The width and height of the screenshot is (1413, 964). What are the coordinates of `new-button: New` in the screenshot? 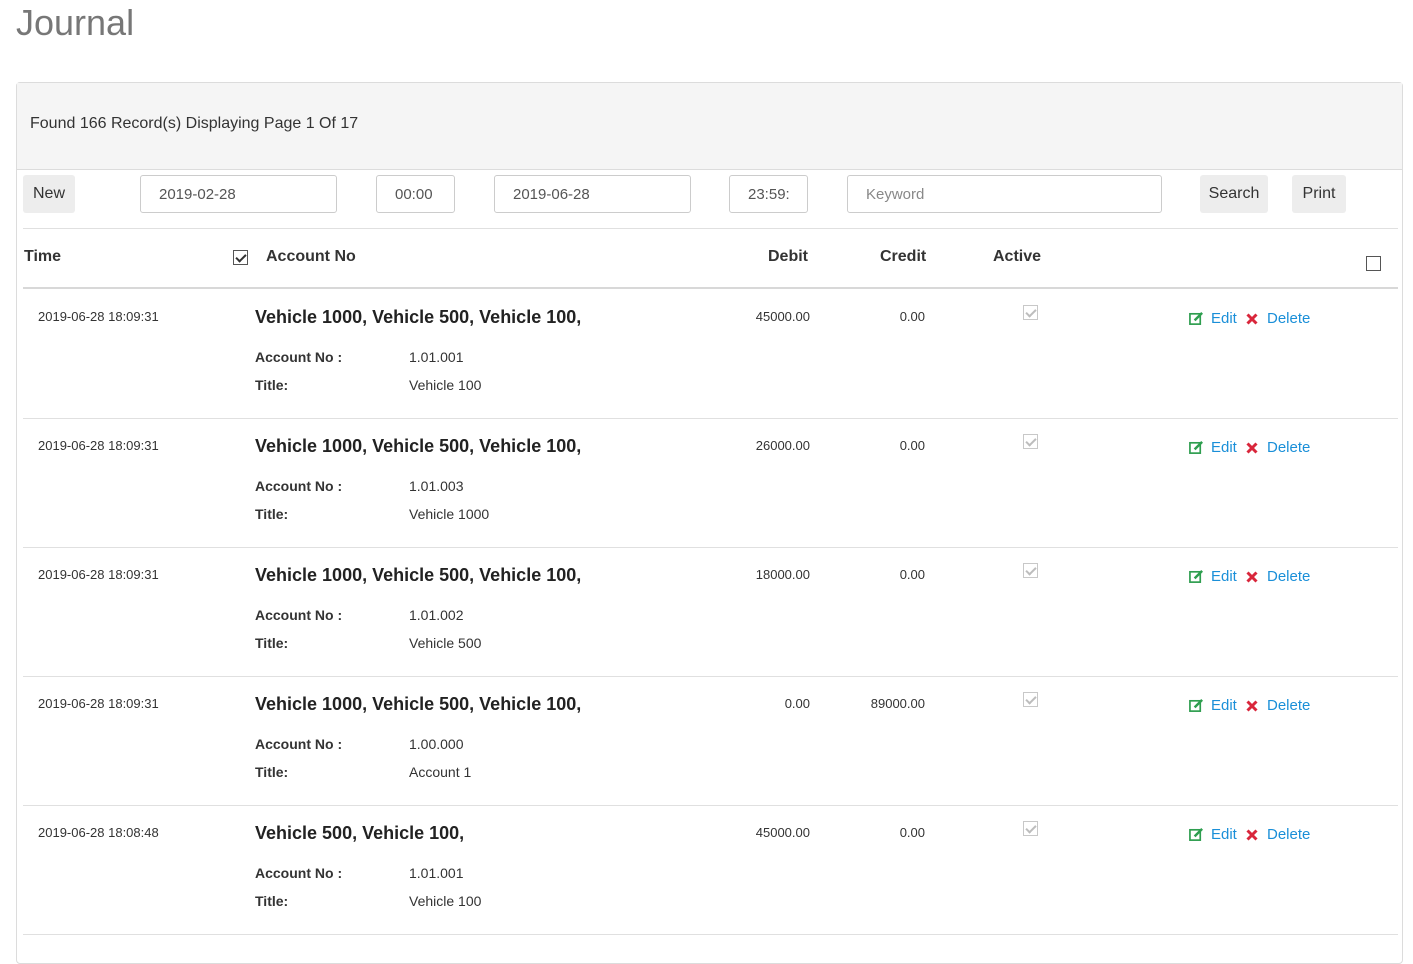 It's located at (49, 194).